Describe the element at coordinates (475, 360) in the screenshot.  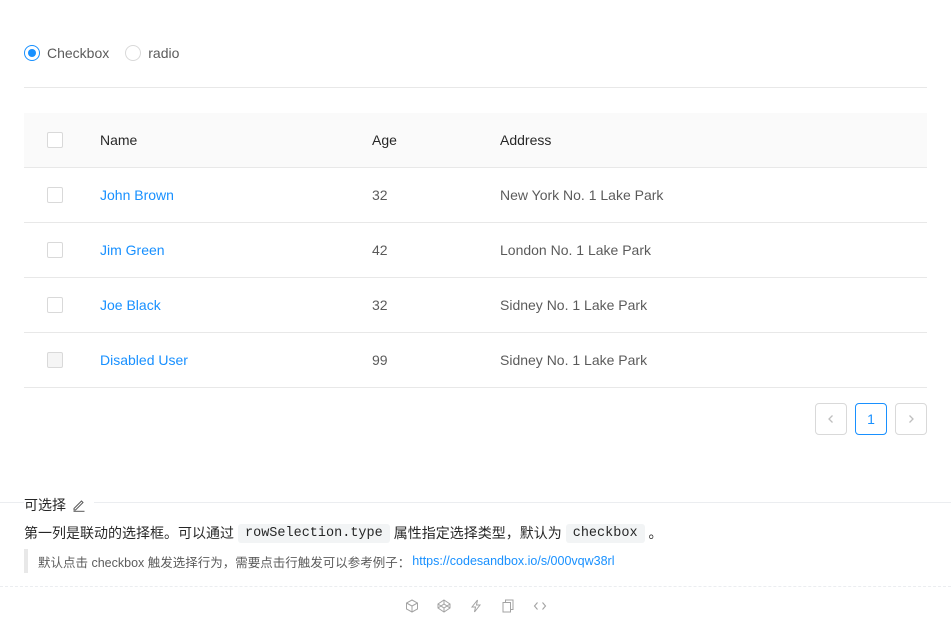
I see `table-row: Disabled User 99 Sidney No. 1 Lake Park` at that location.